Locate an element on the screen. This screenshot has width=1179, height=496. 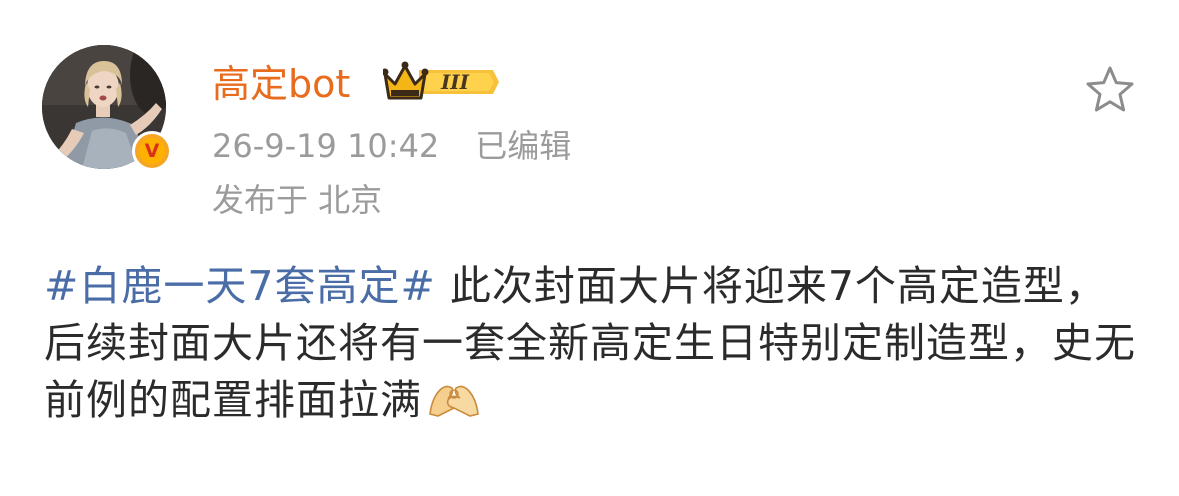
hashtag-link: #白鹿一天7套高定# is located at coordinates (240, 286).